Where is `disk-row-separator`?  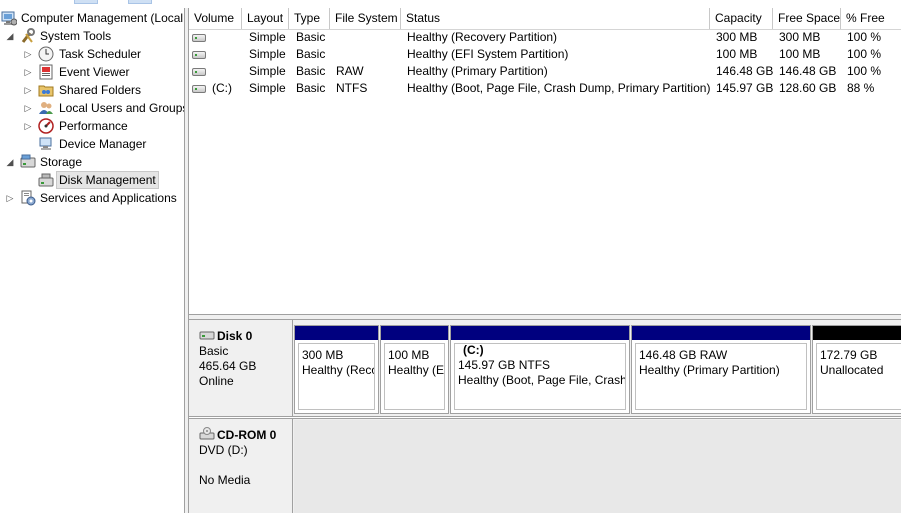 disk-row-separator is located at coordinates (545, 417).